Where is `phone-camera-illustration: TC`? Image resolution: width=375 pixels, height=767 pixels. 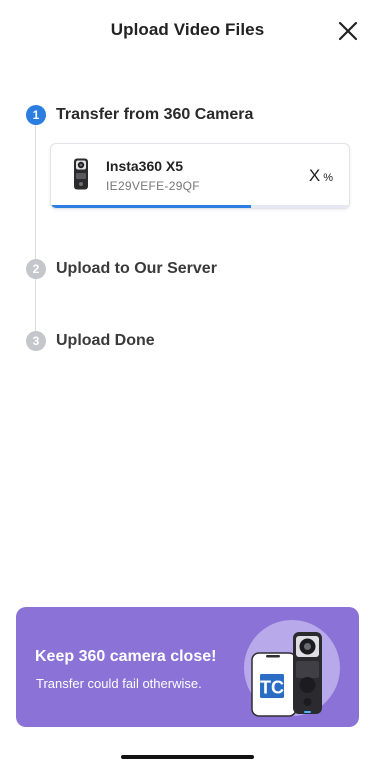
phone-camera-illustration: TC is located at coordinates (292, 668).